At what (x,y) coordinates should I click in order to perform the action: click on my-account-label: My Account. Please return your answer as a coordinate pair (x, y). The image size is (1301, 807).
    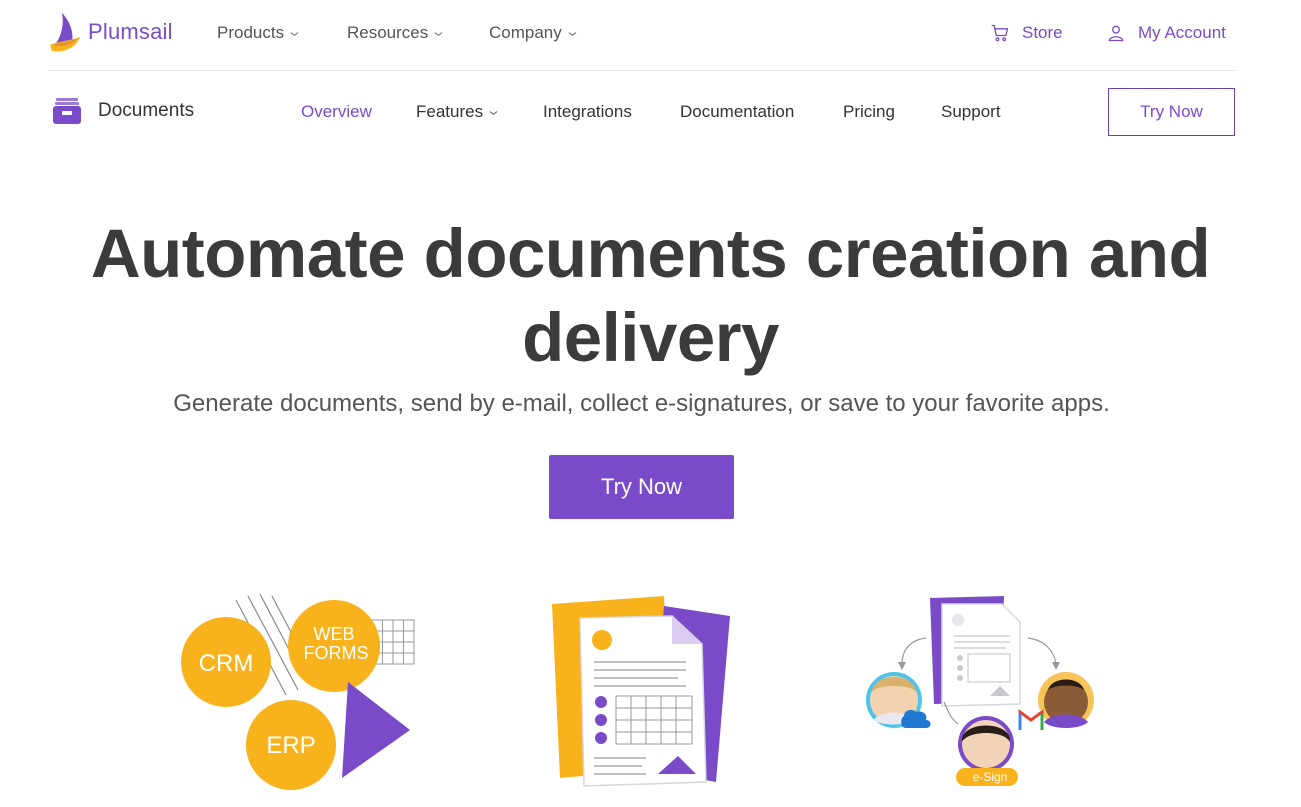
    Looking at the image, I should click on (1182, 32).